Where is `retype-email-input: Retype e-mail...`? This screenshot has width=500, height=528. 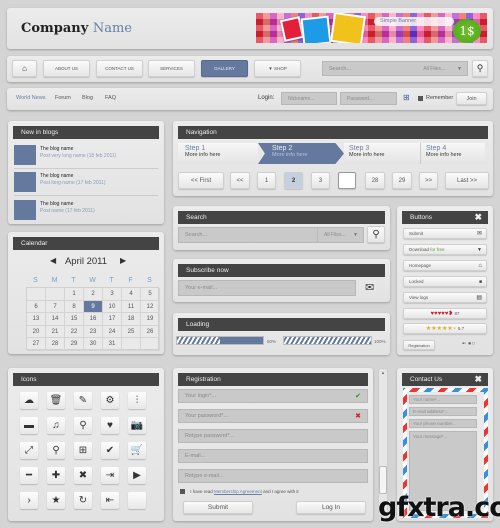 retype-email-input: Retype e-mail... is located at coordinates (273, 476).